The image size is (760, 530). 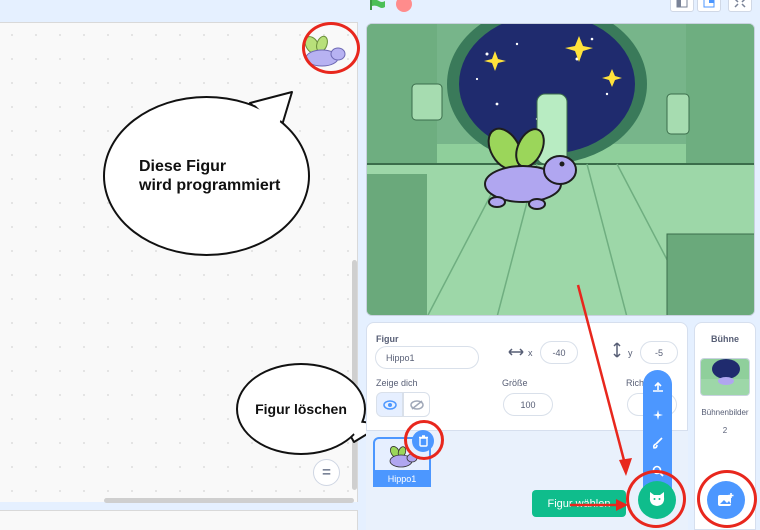 What do you see at coordinates (229, 500) in the screenshot?
I see `horizontal-scrollbar` at bounding box center [229, 500].